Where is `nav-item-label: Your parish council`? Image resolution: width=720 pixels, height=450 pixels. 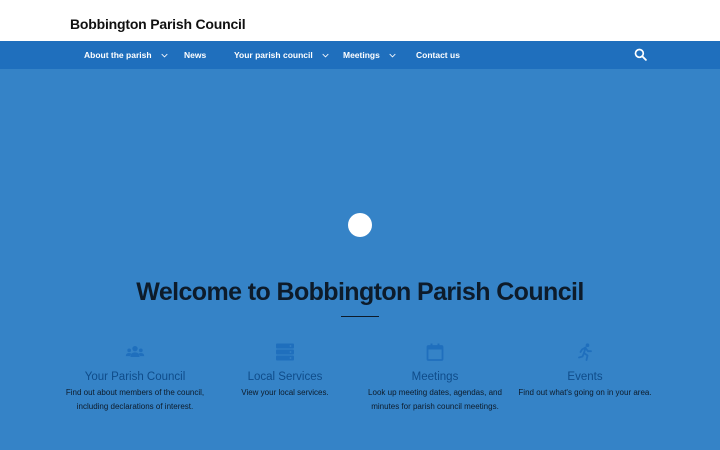 nav-item-label: Your parish council is located at coordinates (273, 55).